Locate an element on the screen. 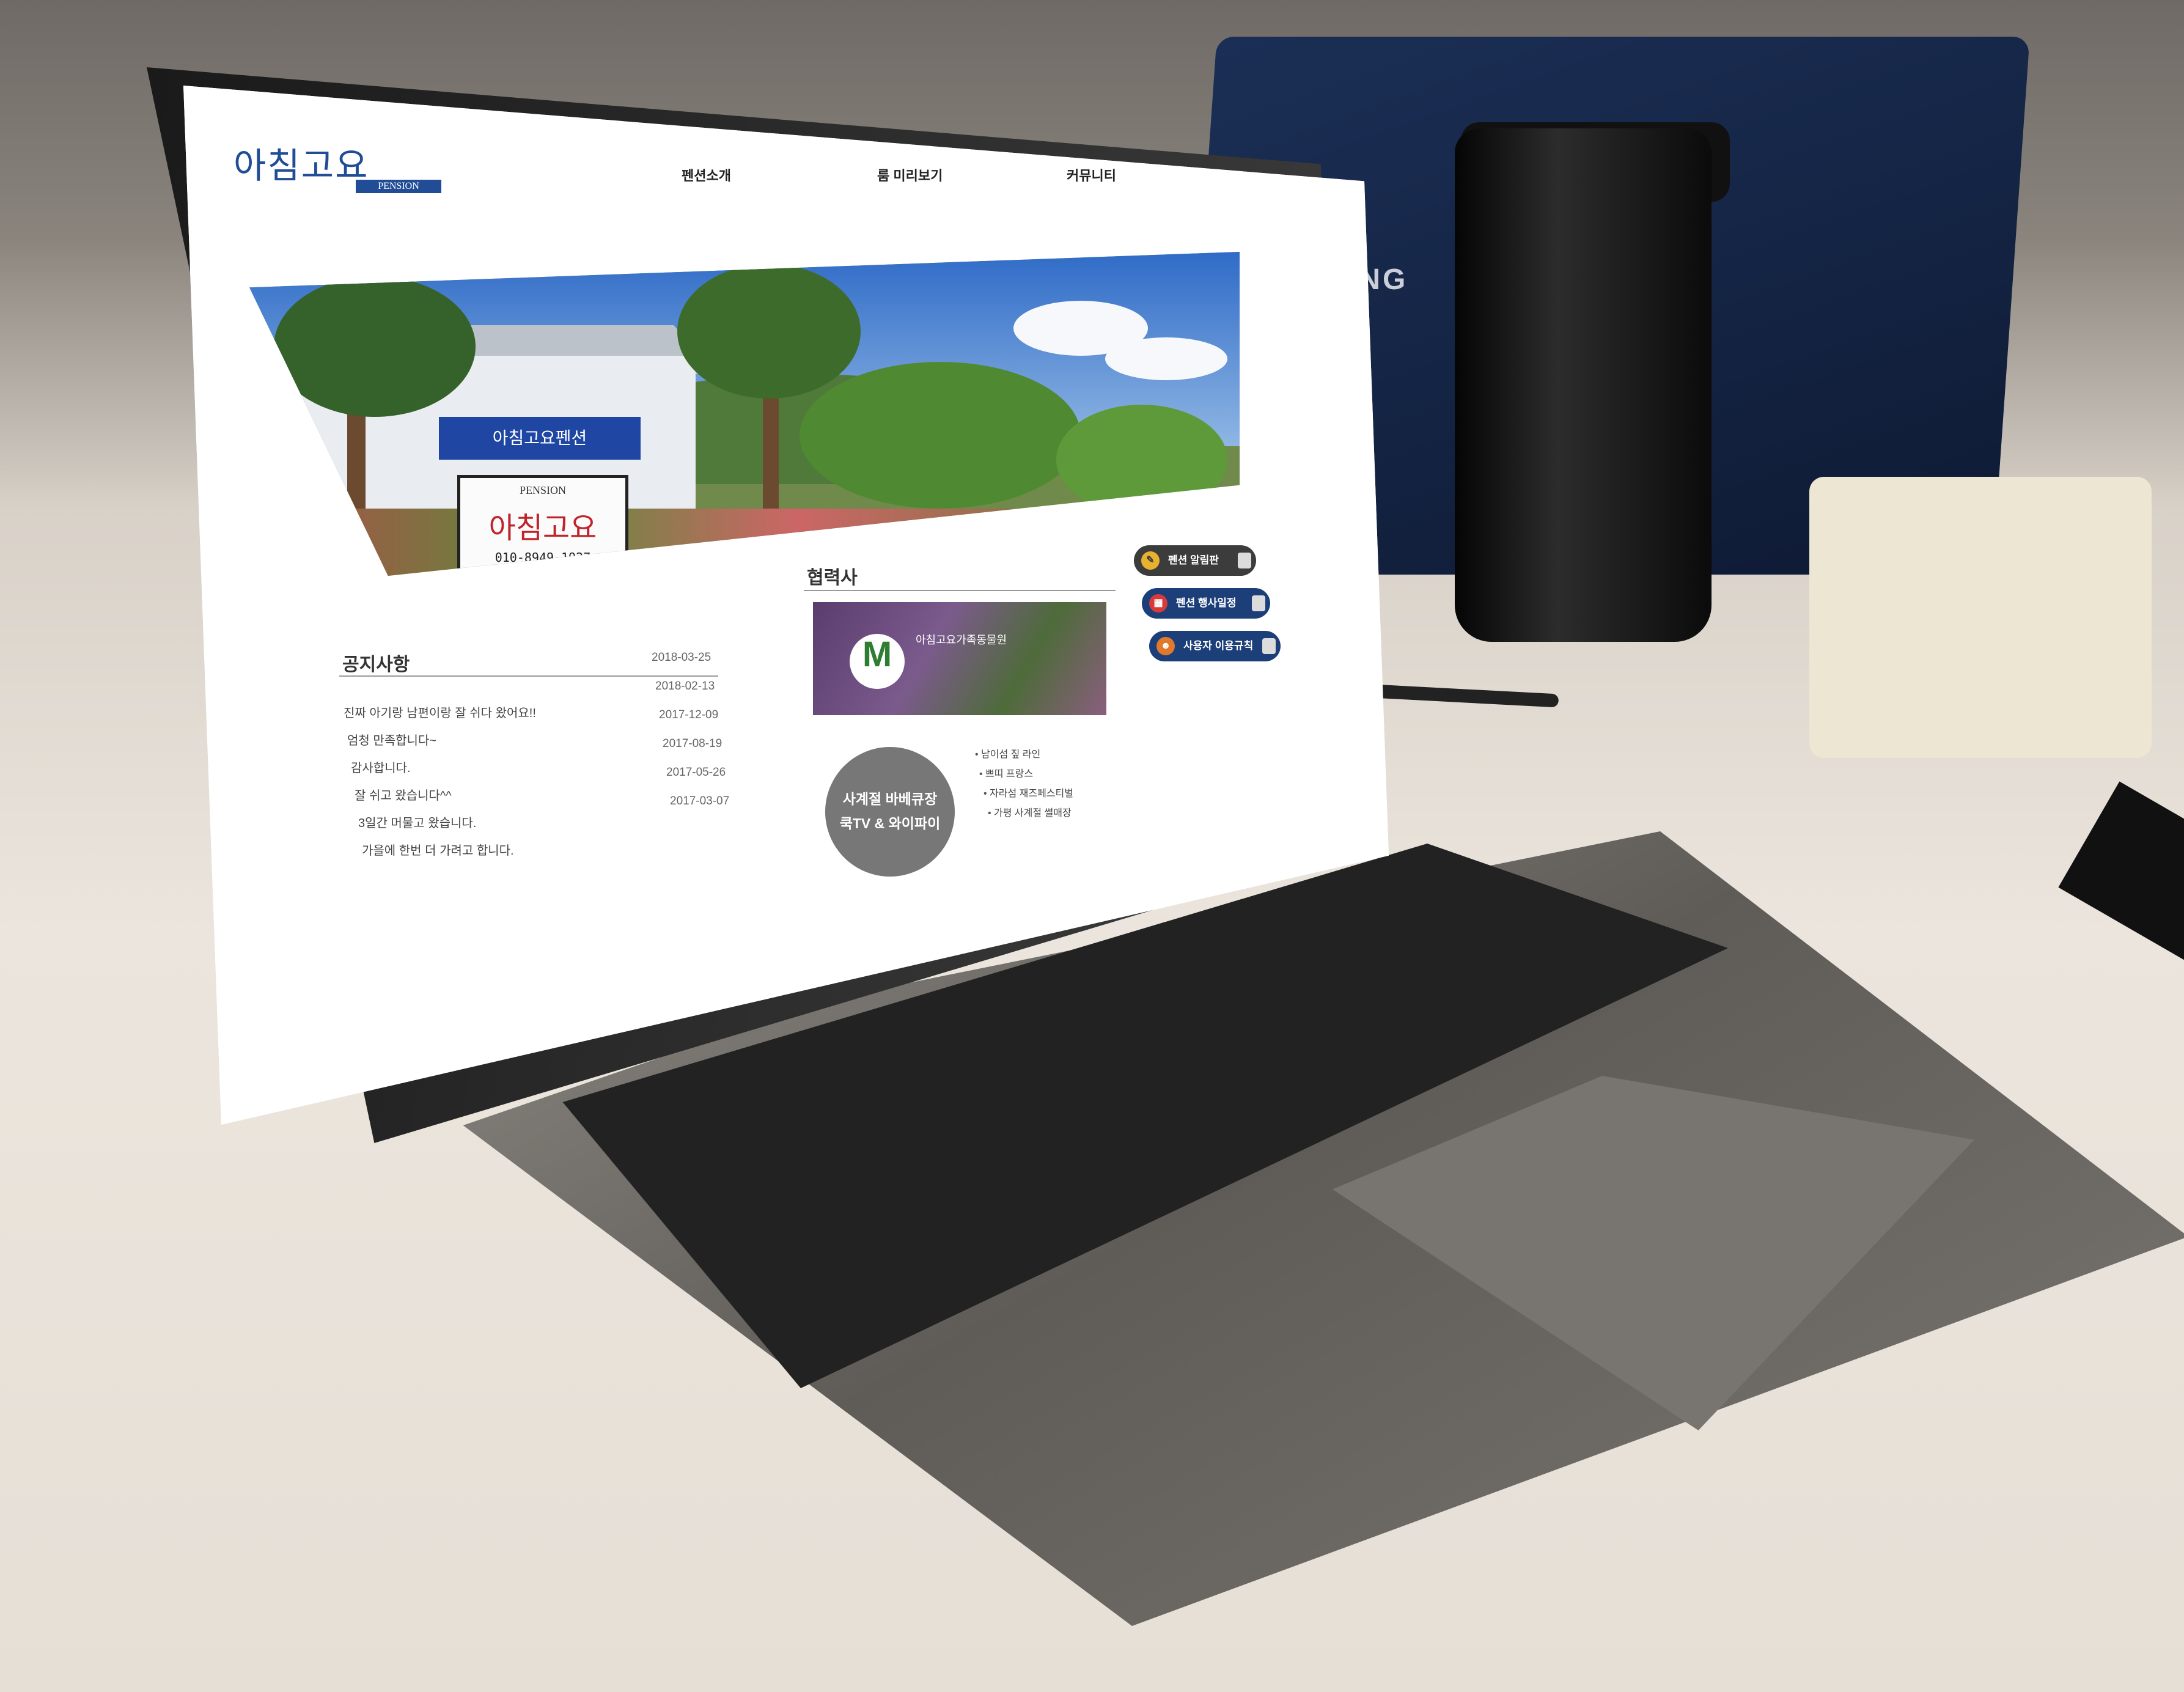  feature-list-item: 쁘띠 프랑스 is located at coordinates (1006, 772).